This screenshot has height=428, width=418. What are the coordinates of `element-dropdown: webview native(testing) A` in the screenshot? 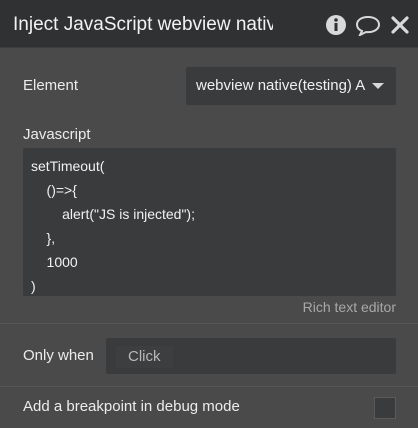 It's located at (291, 86).